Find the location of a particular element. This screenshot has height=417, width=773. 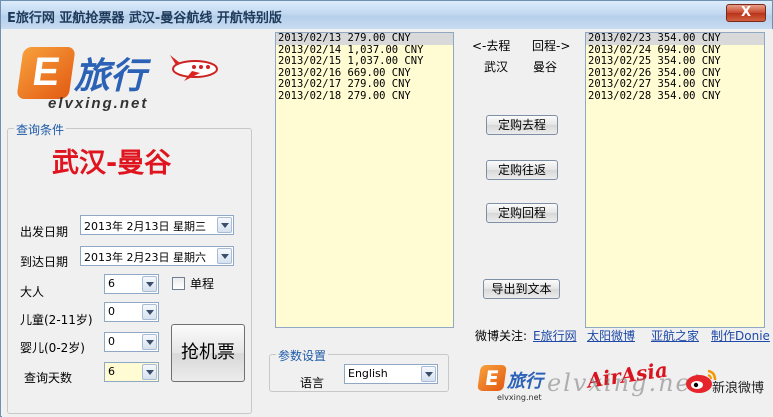

params-group-label: 参数设置 is located at coordinates (302, 355).